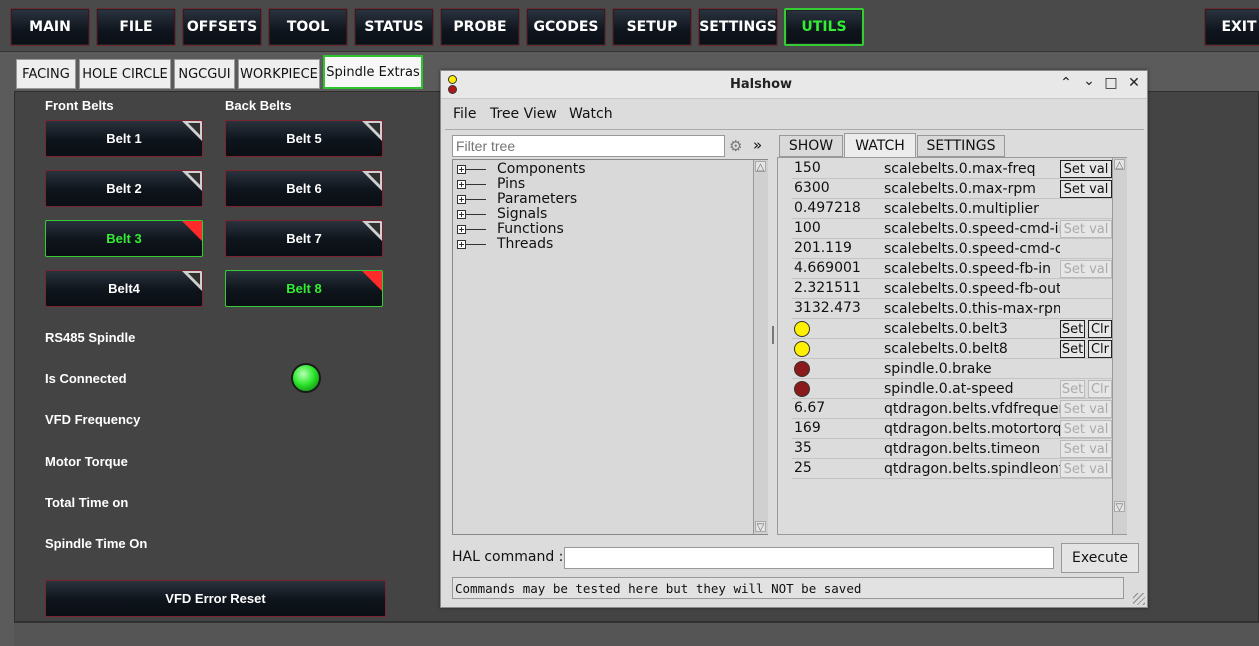 The width and height of the screenshot is (1259, 646). I want to click on watch-row: 2.321511 scalebelts.0.speed-fb-out, so click(952, 289).